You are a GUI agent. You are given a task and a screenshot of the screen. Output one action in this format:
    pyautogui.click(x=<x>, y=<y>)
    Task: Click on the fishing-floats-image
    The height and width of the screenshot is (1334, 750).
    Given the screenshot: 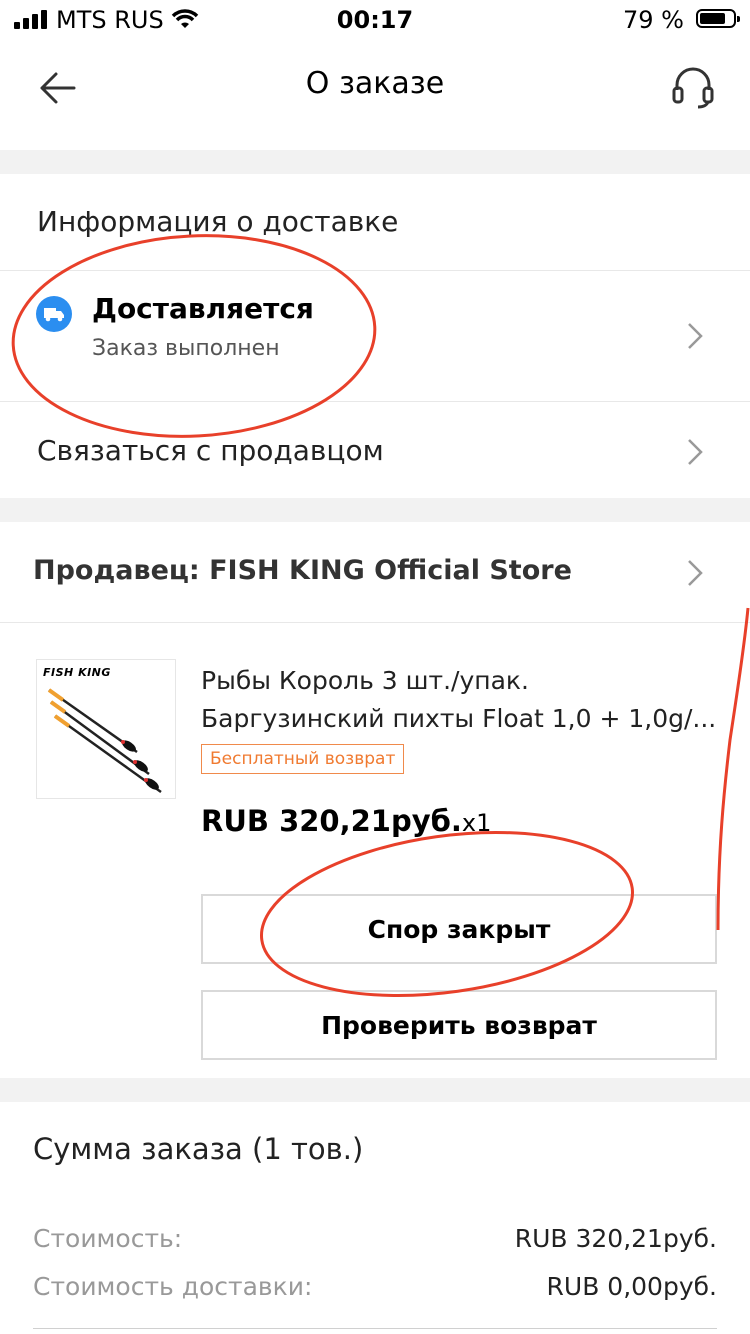 What is the action you would take?
    pyautogui.click(x=104, y=741)
    